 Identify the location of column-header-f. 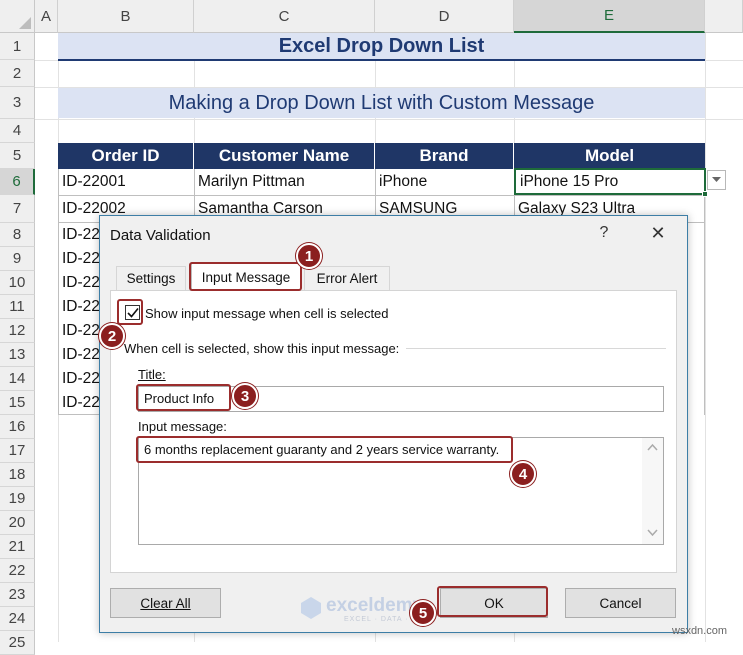
(724, 16).